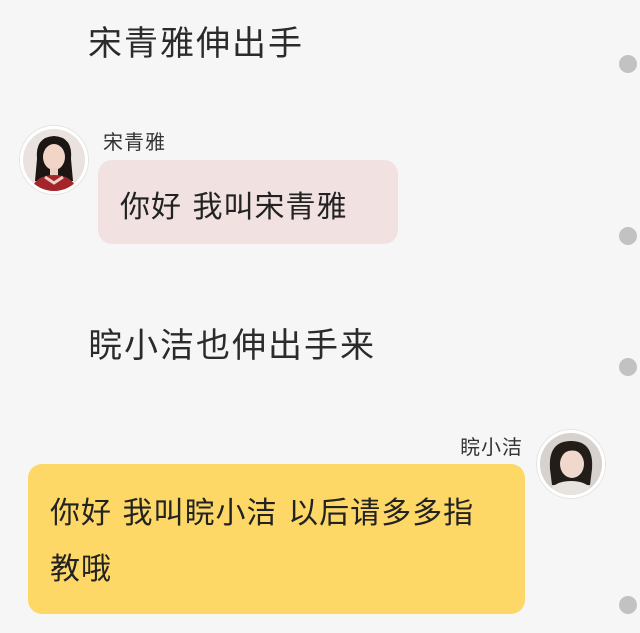  Describe the element at coordinates (491, 447) in the screenshot. I see `sender-name: 睆小洁` at that location.